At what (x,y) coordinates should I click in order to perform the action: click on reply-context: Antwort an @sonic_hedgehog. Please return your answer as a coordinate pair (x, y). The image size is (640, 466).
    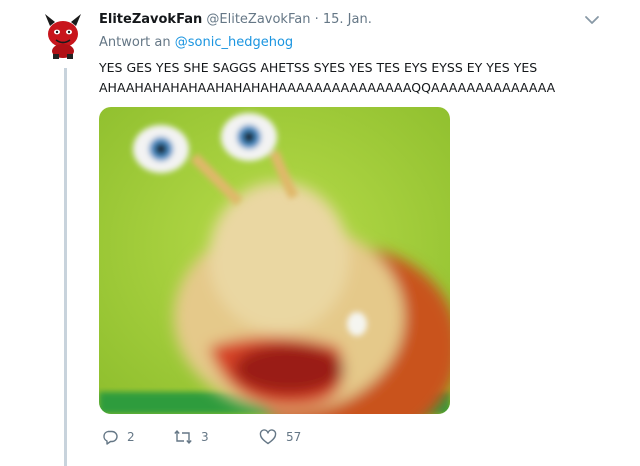
    Looking at the image, I should click on (196, 43).